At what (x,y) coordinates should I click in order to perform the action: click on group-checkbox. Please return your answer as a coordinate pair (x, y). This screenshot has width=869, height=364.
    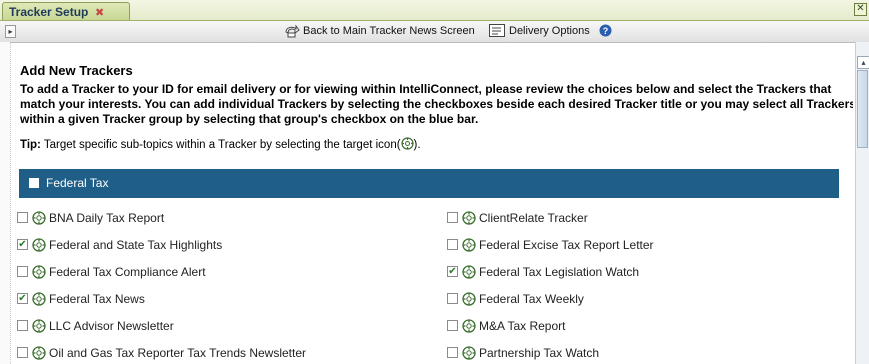
    Looking at the image, I should click on (34, 183).